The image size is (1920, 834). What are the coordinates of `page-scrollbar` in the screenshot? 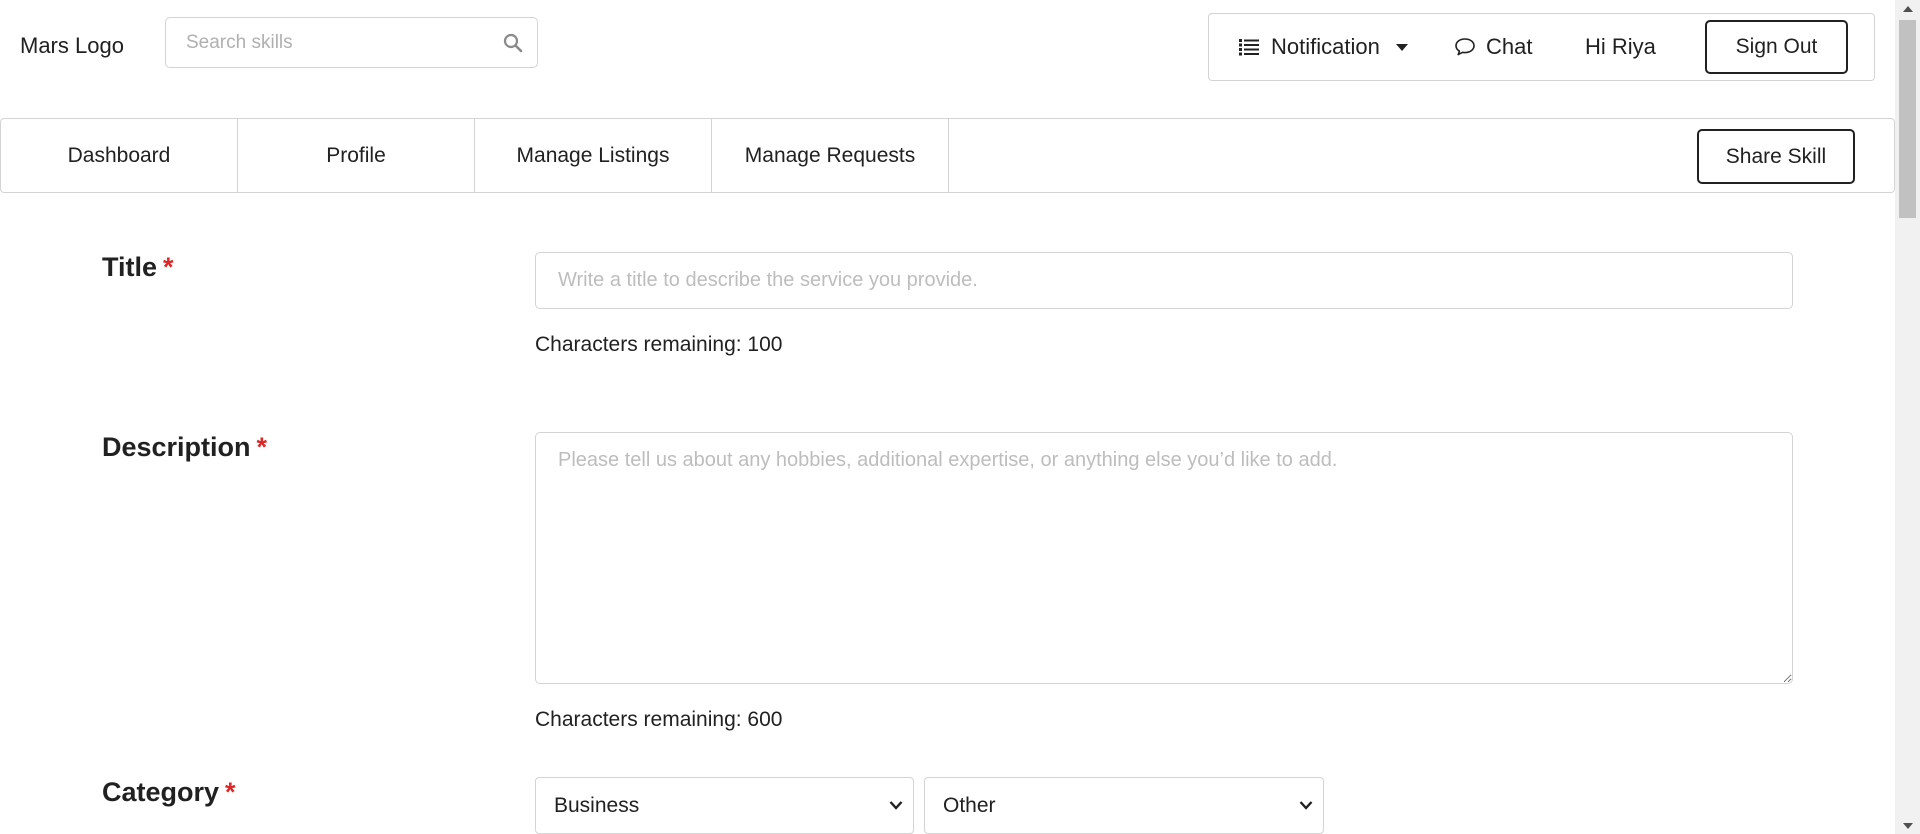 It's located at (1907, 417).